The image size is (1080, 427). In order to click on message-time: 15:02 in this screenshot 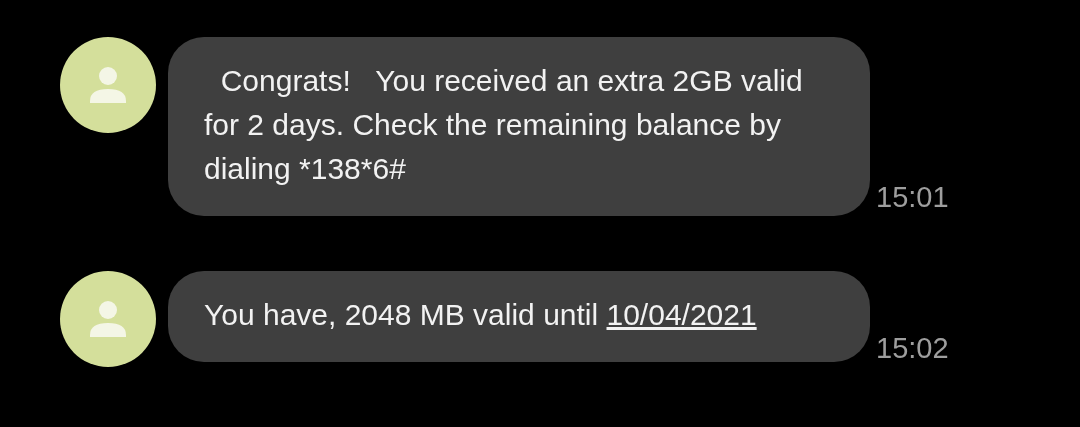, I will do `click(912, 348)`.